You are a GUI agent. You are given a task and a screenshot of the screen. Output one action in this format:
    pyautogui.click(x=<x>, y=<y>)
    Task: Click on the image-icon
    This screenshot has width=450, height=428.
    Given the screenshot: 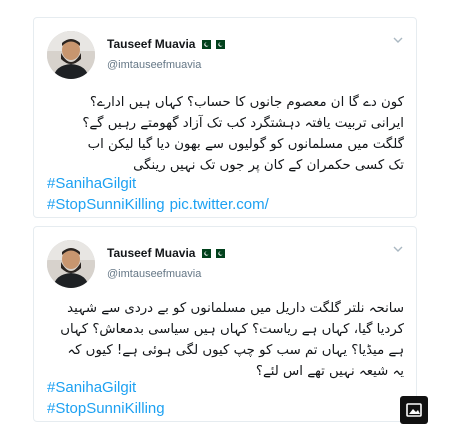 What is the action you would take?
    pyautogui.click(x=414, y=410)
    